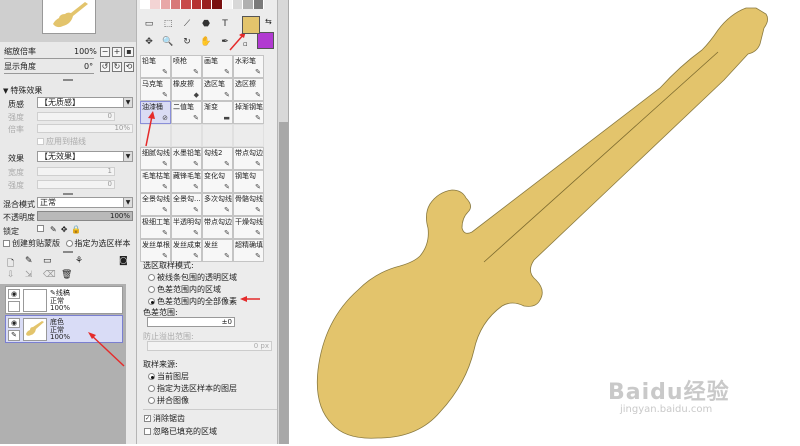 This screenshot has height=446, width=800. I want to click on zoom-slider, so click(49, 57).